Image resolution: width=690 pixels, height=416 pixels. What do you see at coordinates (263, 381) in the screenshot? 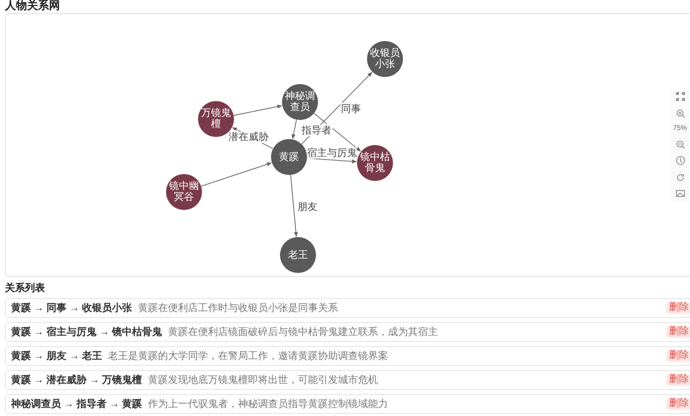
I see `relation-description: 黄蹊发现地底万镜鬼檀即将出世，可能引发城市危机` at bounding box center [263, 381].